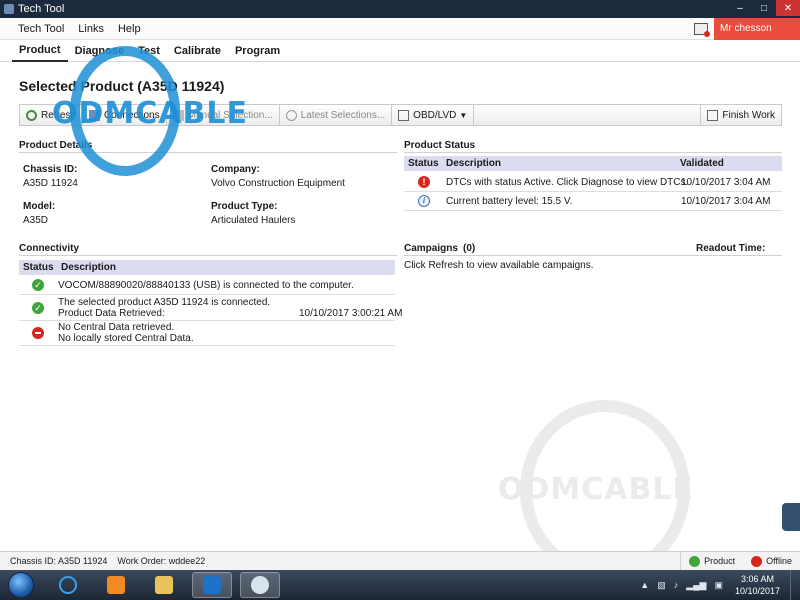 This screenshot has height=600, width=800. What do you see at coordinates (713, 115) in the screenshot?
I see `finish-work-icon` at bounding box center [713, 115].